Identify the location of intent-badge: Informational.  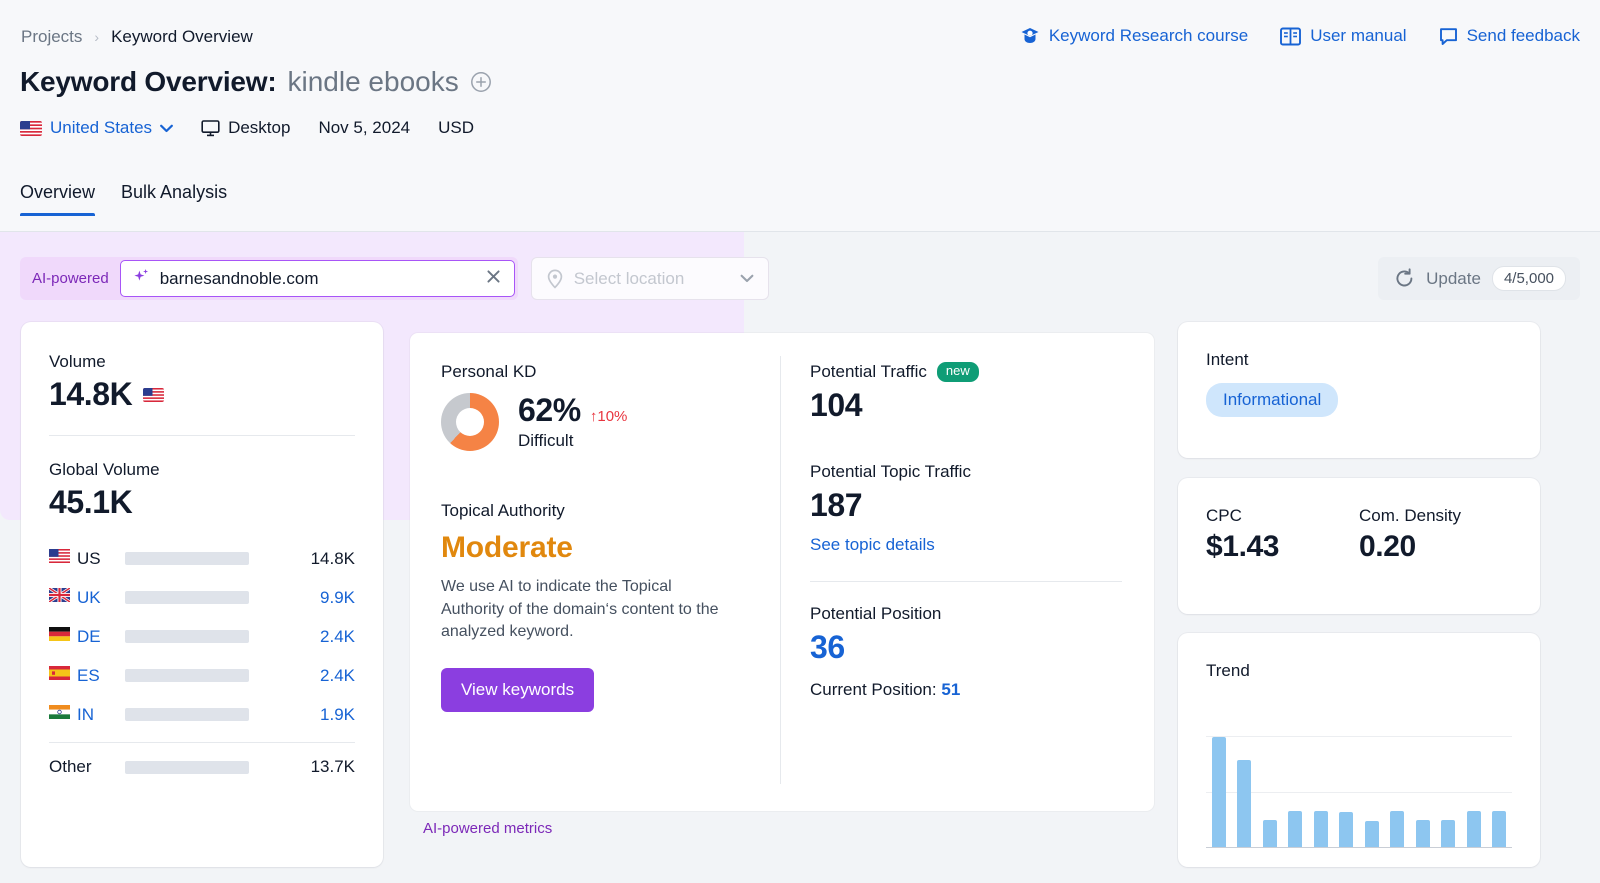
(1272, 400).